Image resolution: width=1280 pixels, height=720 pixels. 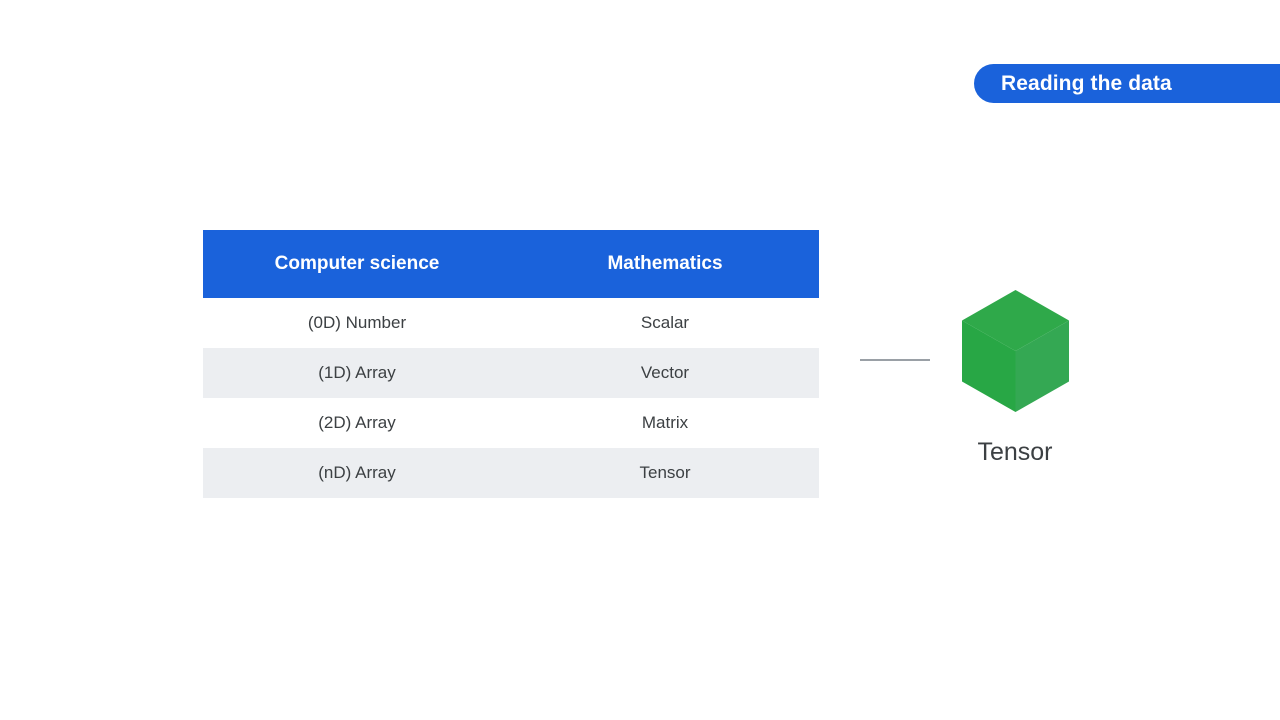 What do you see at coordinates (1086, 83) in the screenshot?
I see `section-title-text: Reading the data` at bounding box center [1086, 83].